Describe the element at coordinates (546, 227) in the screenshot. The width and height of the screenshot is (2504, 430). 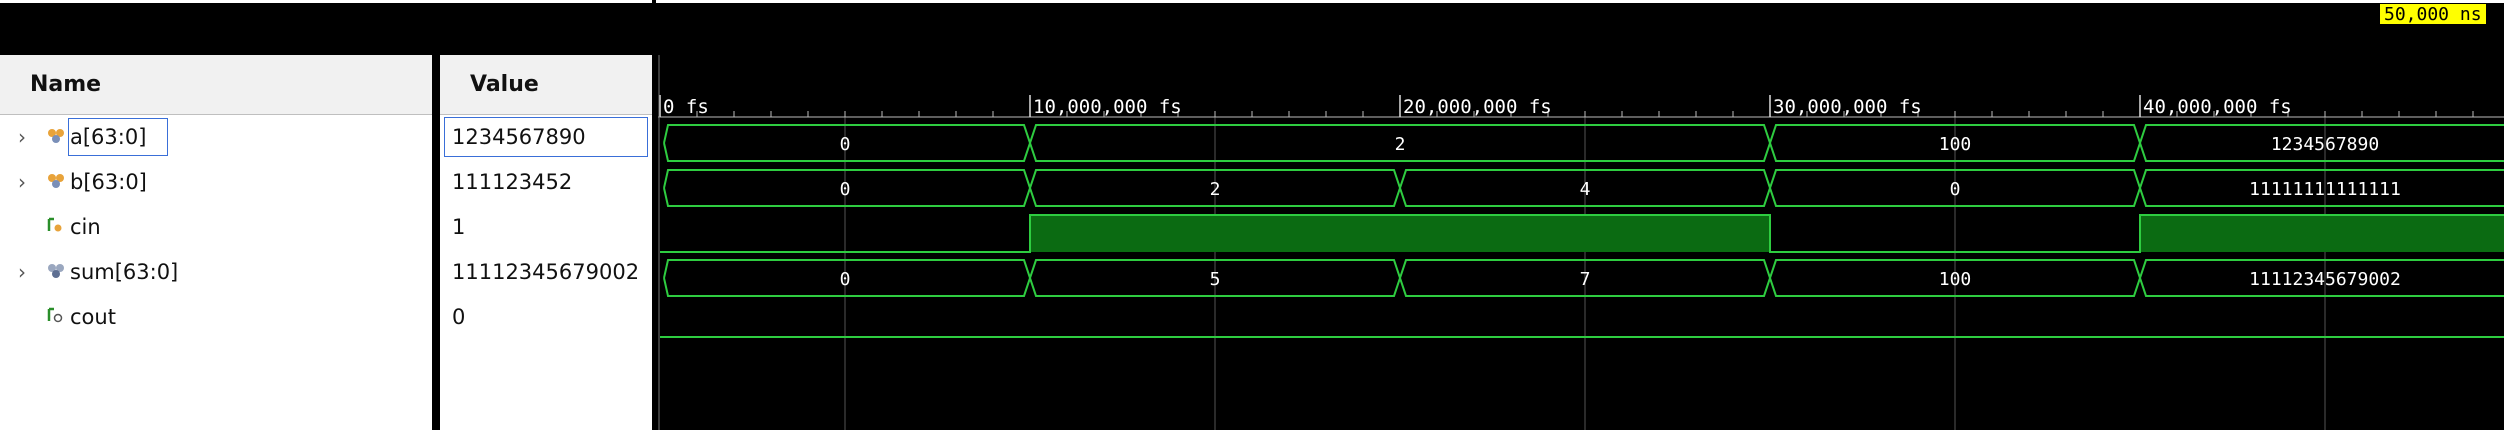
I see `value-row-cin: 1` at that location.